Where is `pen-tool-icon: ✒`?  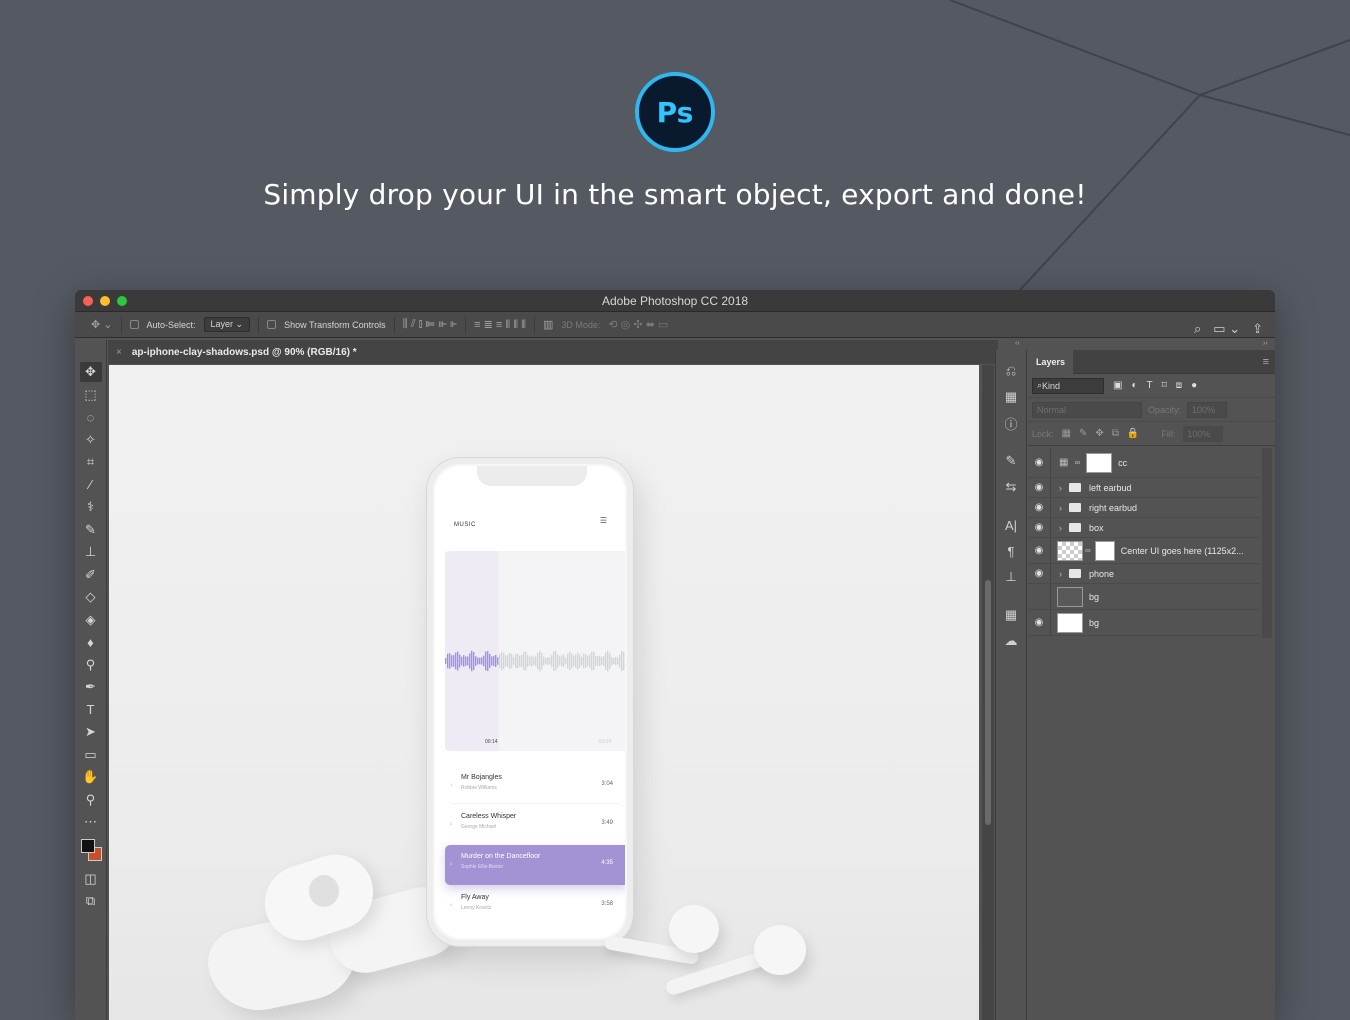 pen-tool-icon: ✒ is located at coordinates (91, 687).